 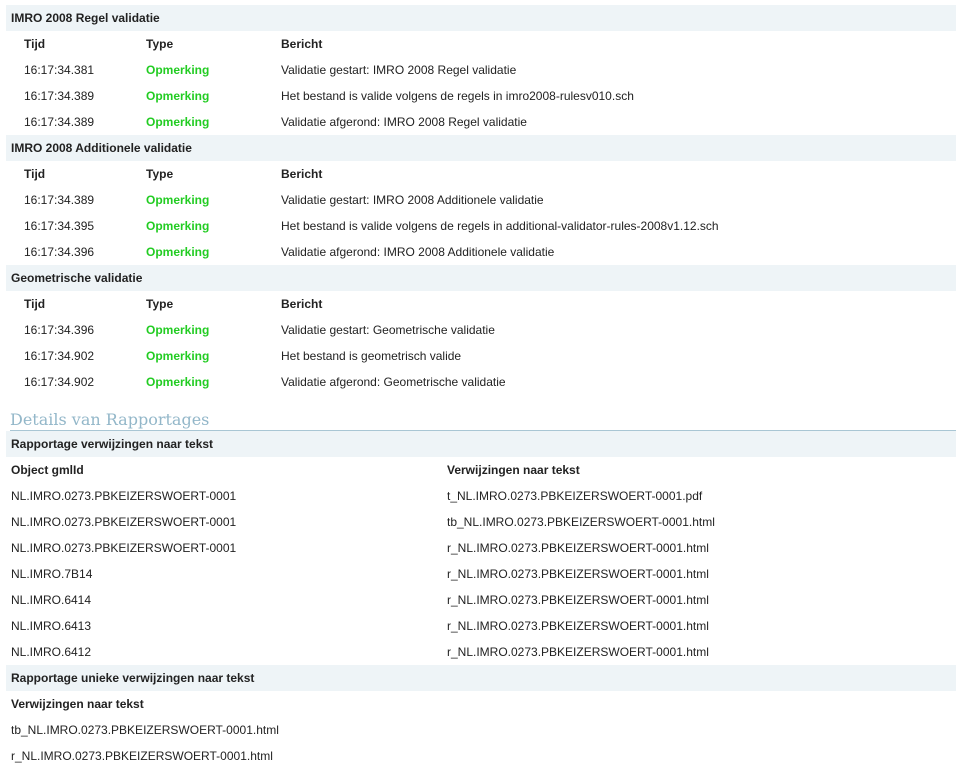 I want to click on table-header-row: Object gmlId Verwijzingen naar tekst, so click(x=480, y=470).